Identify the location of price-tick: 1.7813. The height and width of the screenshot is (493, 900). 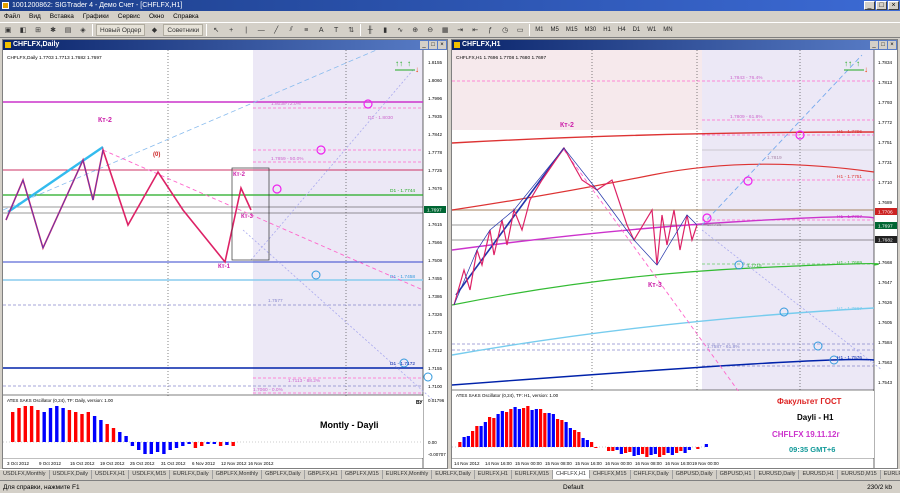
(885, 82).